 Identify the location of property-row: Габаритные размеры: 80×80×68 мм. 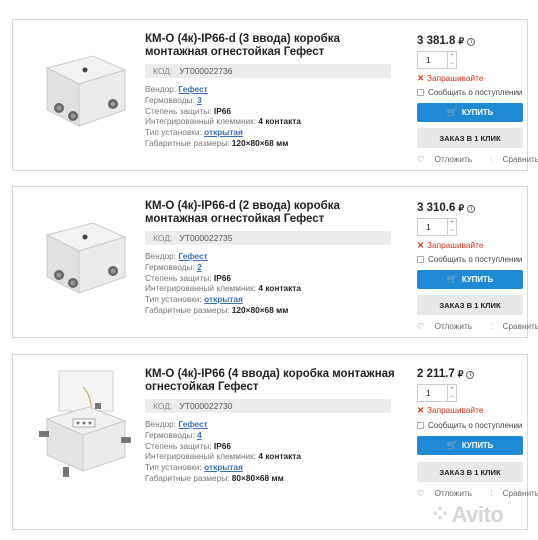
(214, 477).